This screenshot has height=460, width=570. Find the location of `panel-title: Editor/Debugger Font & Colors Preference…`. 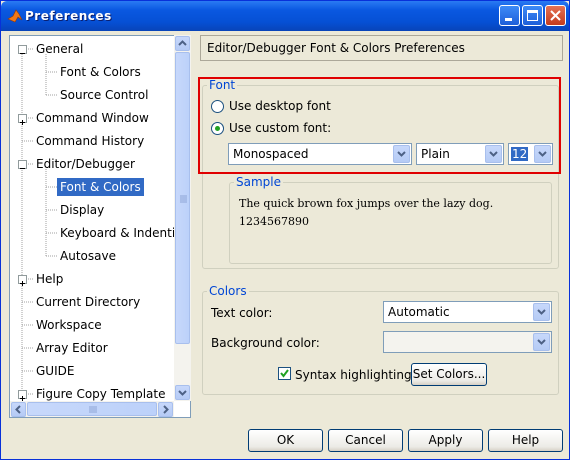

panel-title: Editor/Debugger Font & Colors Preference… is located at coordinates (336, 48).